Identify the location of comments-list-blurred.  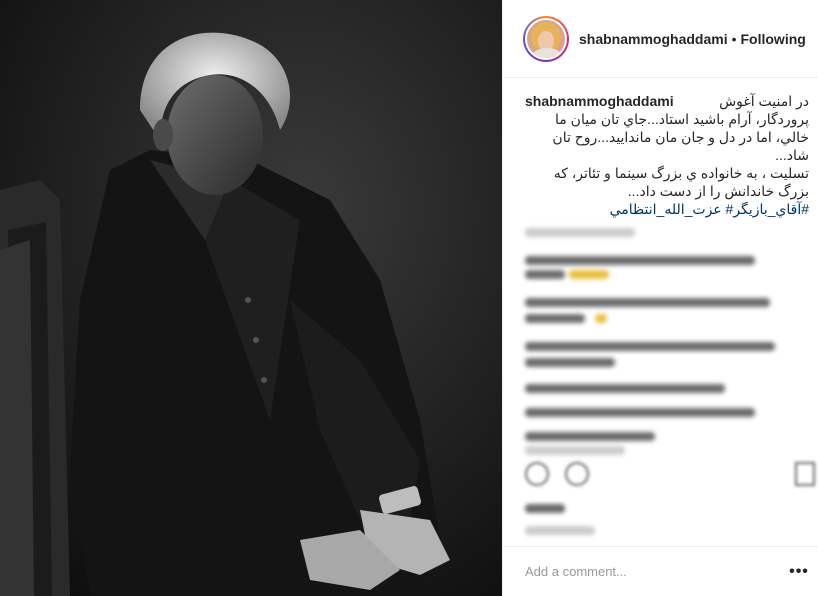
(665, 339).